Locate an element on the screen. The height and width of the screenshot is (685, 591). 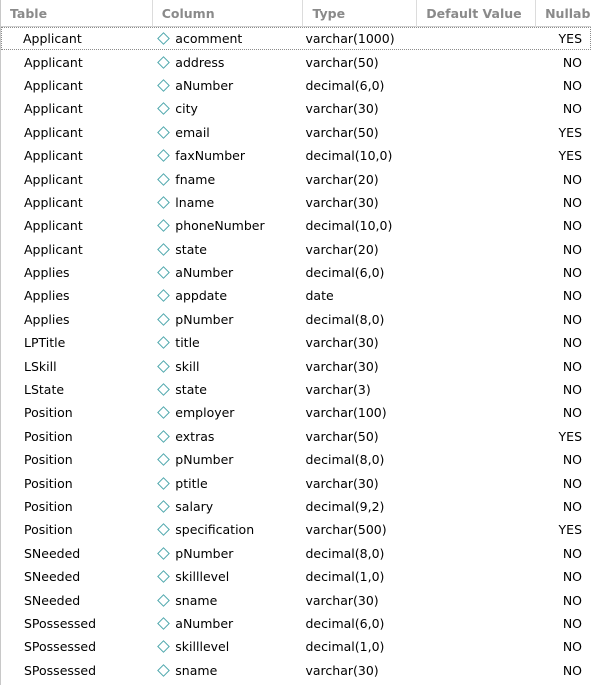
table-row: Position extras varchar(50) YES is located at coordinates (296, 436).